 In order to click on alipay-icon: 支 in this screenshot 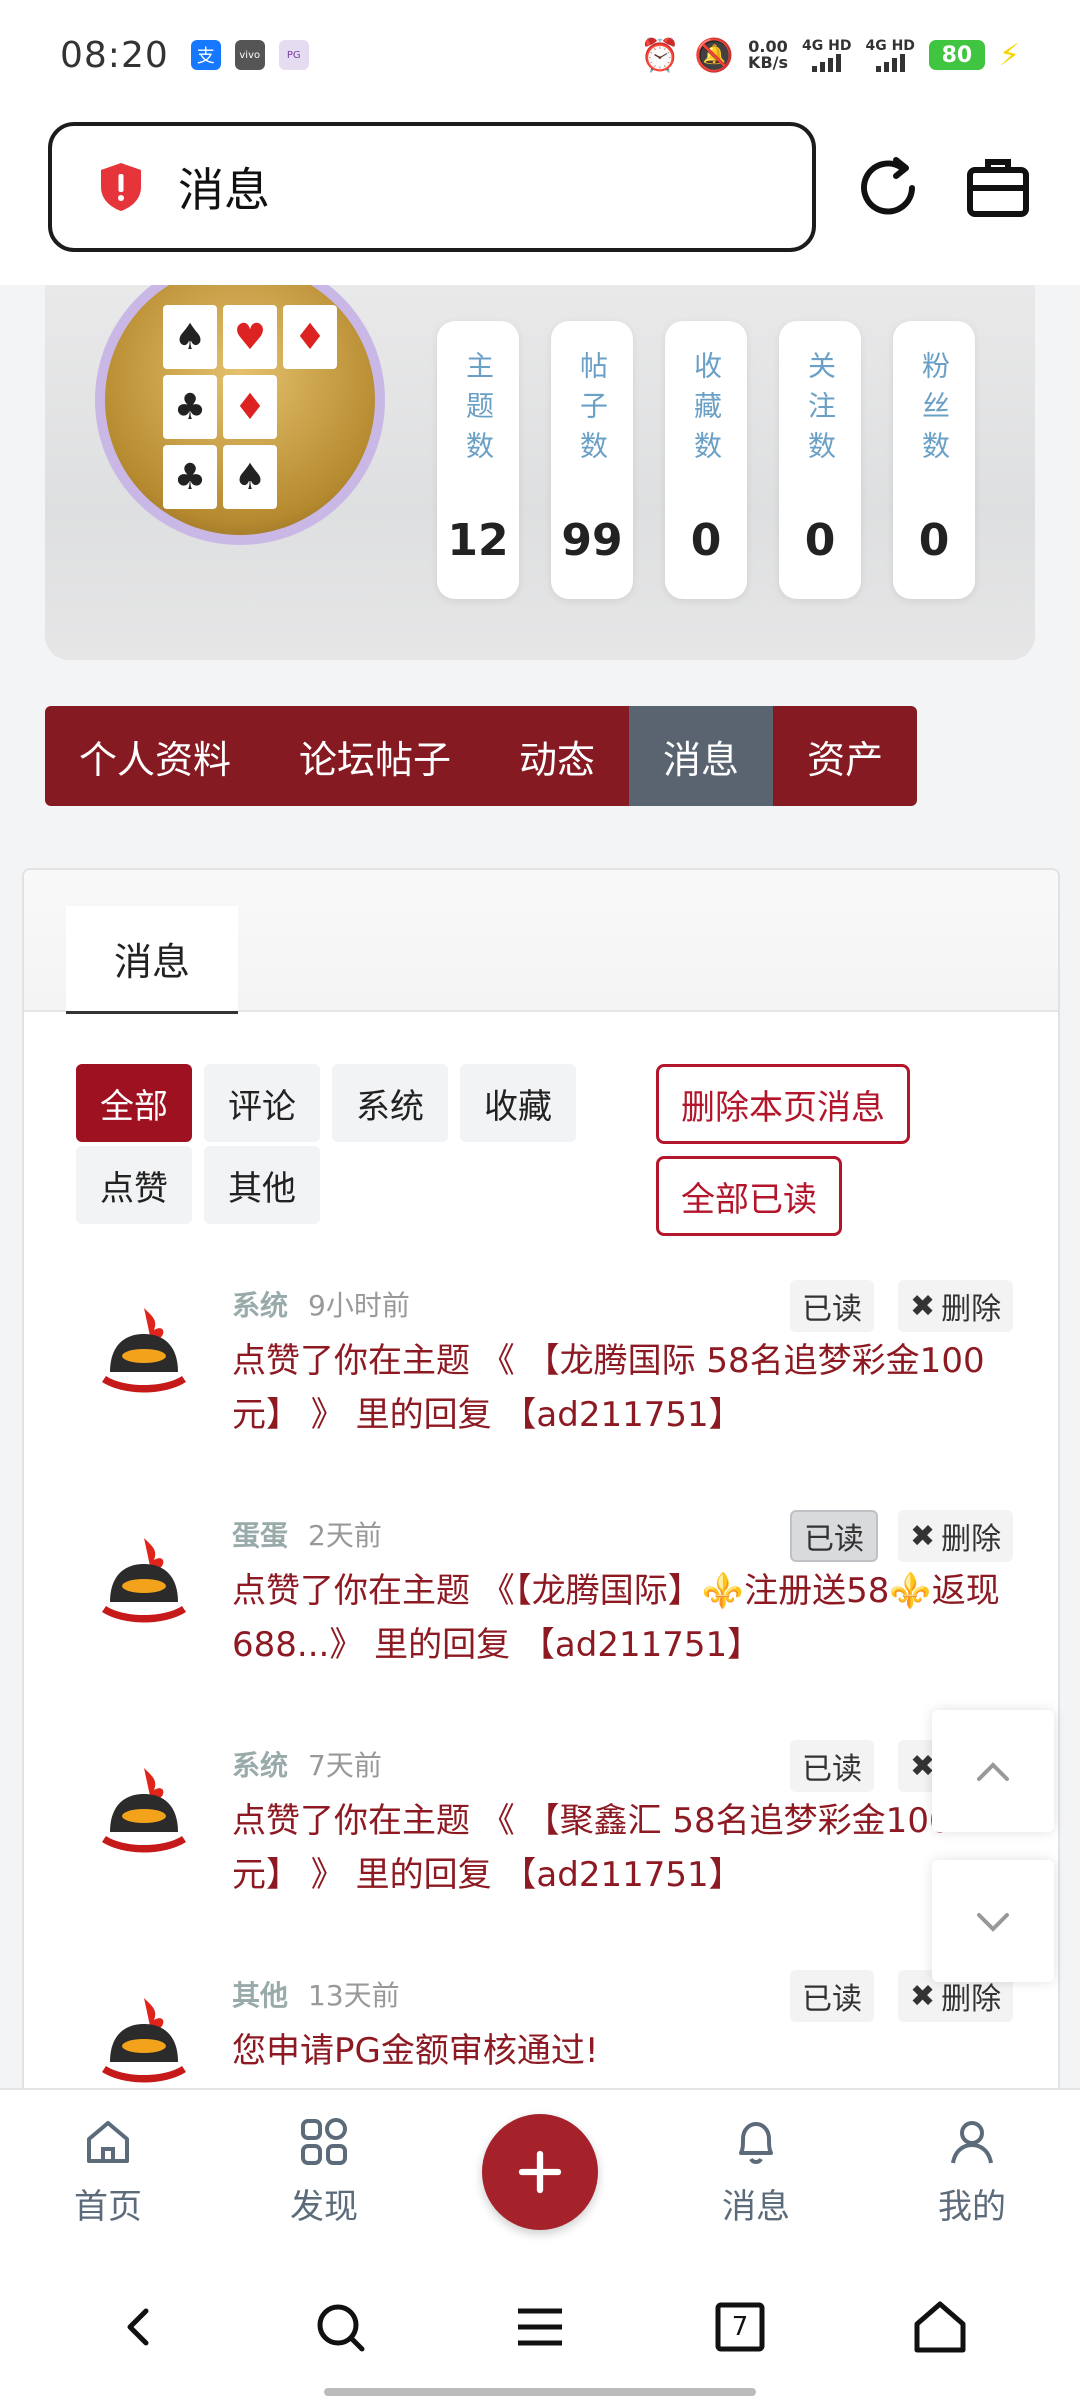, I will do `click(205, 55)`.